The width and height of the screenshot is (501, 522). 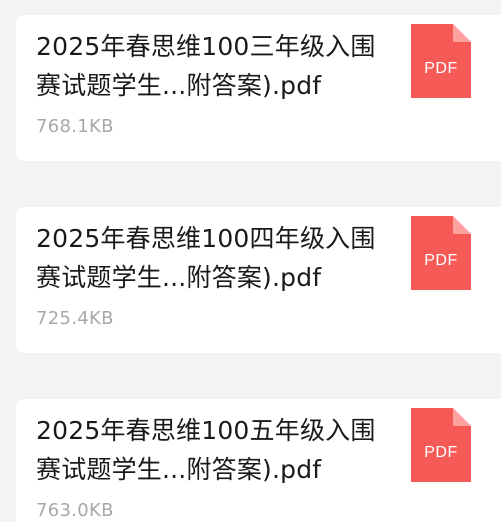 I want to click on file-size: 725.4KB, so click(x=75, y=318).